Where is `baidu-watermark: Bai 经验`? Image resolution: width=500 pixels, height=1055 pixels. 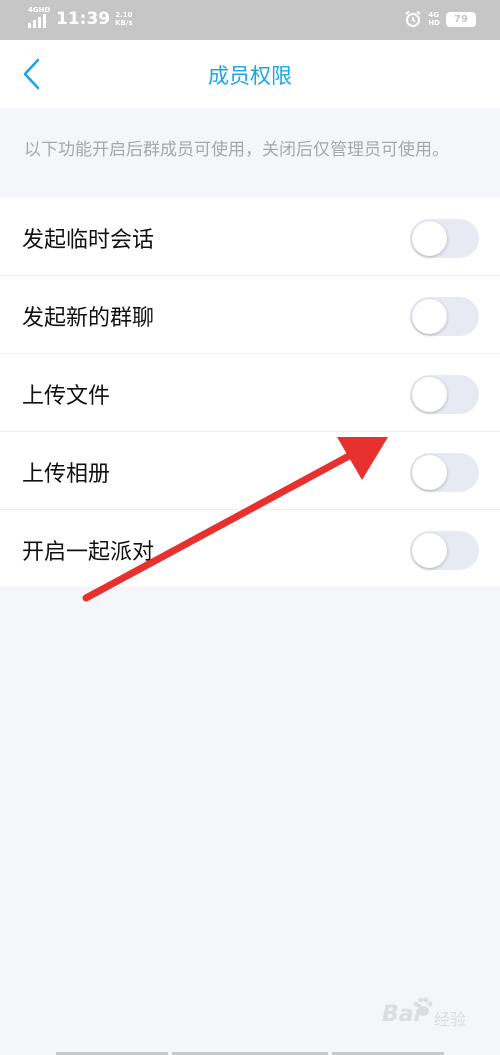 baidu-watermark: Bai 经验 is located at coordinates (437, 1016).